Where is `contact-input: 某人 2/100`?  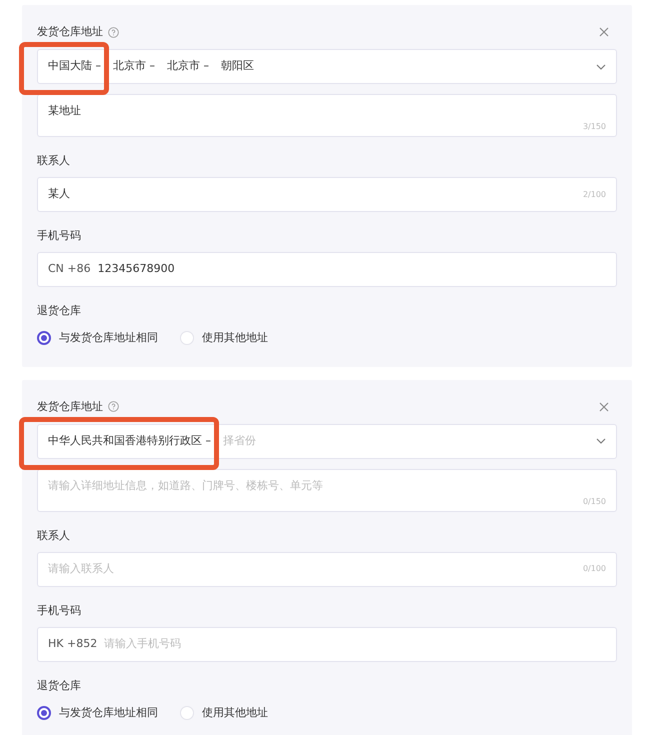
contact-input: 某人 2/100 is located at coordinates (327, 194).